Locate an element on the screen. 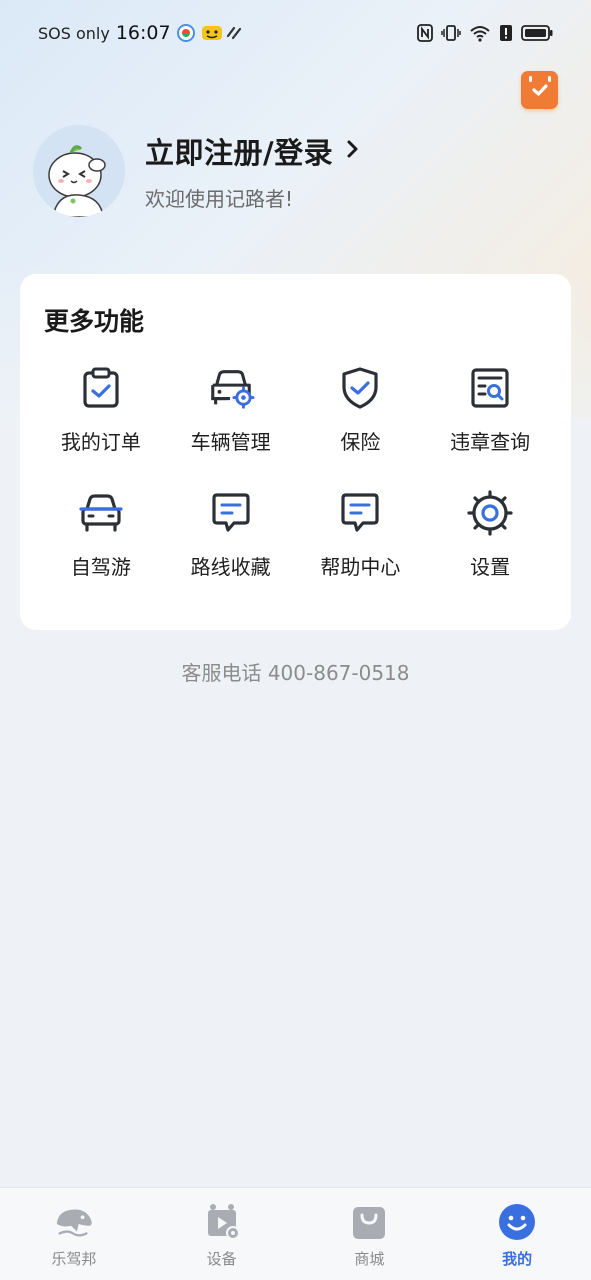  nav-item-device: 设备 is located at coordinates (222, 1235).